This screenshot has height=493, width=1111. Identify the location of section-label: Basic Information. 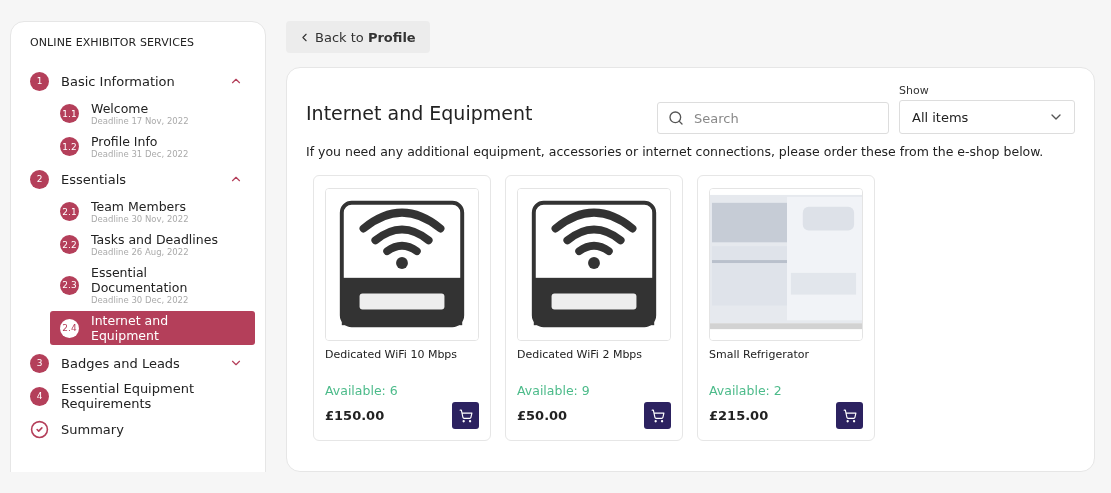
(118, 81).